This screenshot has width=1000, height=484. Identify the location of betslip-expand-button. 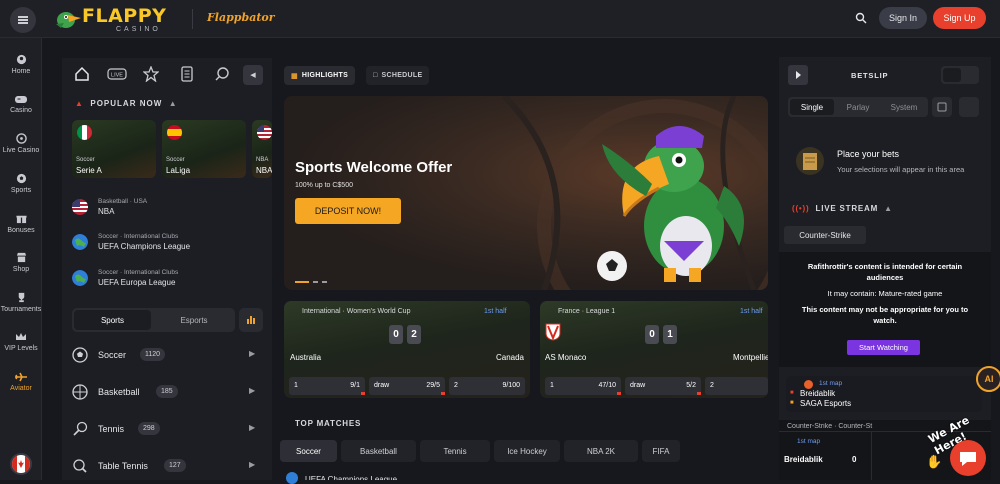
(798, 75).